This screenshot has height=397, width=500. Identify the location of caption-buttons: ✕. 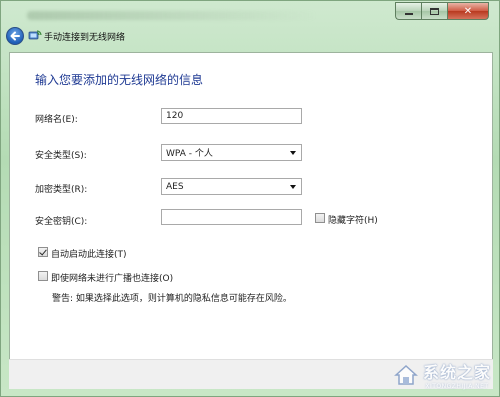
(442, 11).